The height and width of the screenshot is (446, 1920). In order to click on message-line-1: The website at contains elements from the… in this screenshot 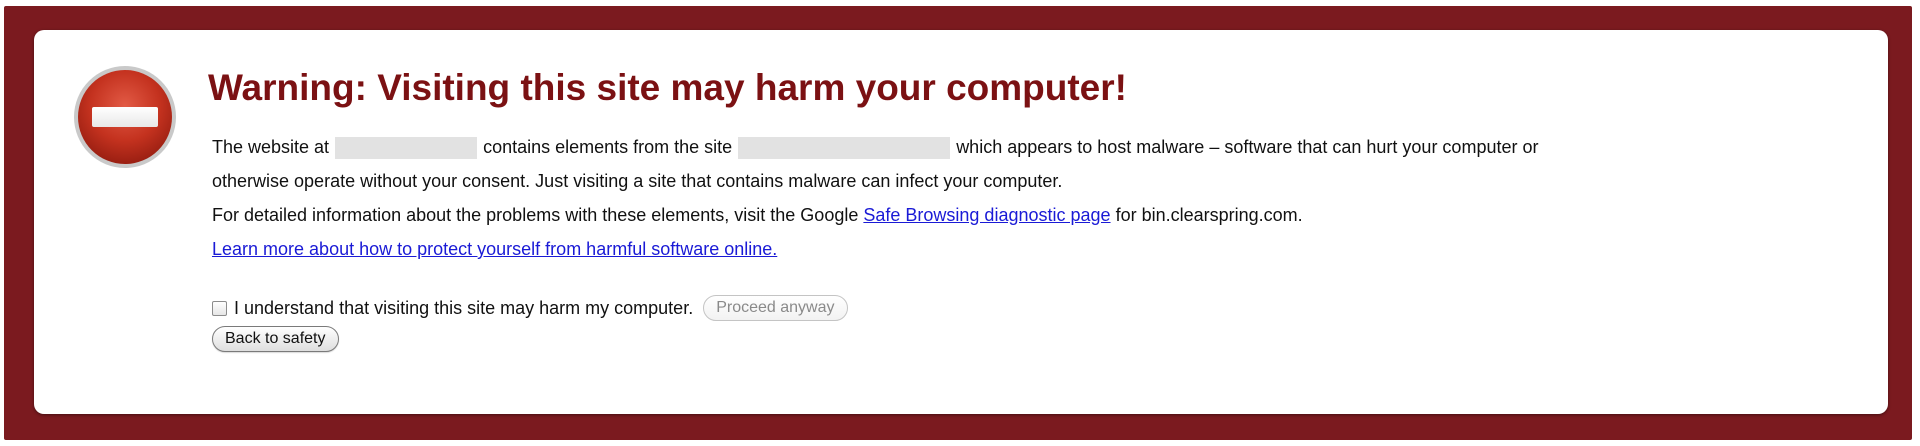, I will do `click(1032, 147)`.